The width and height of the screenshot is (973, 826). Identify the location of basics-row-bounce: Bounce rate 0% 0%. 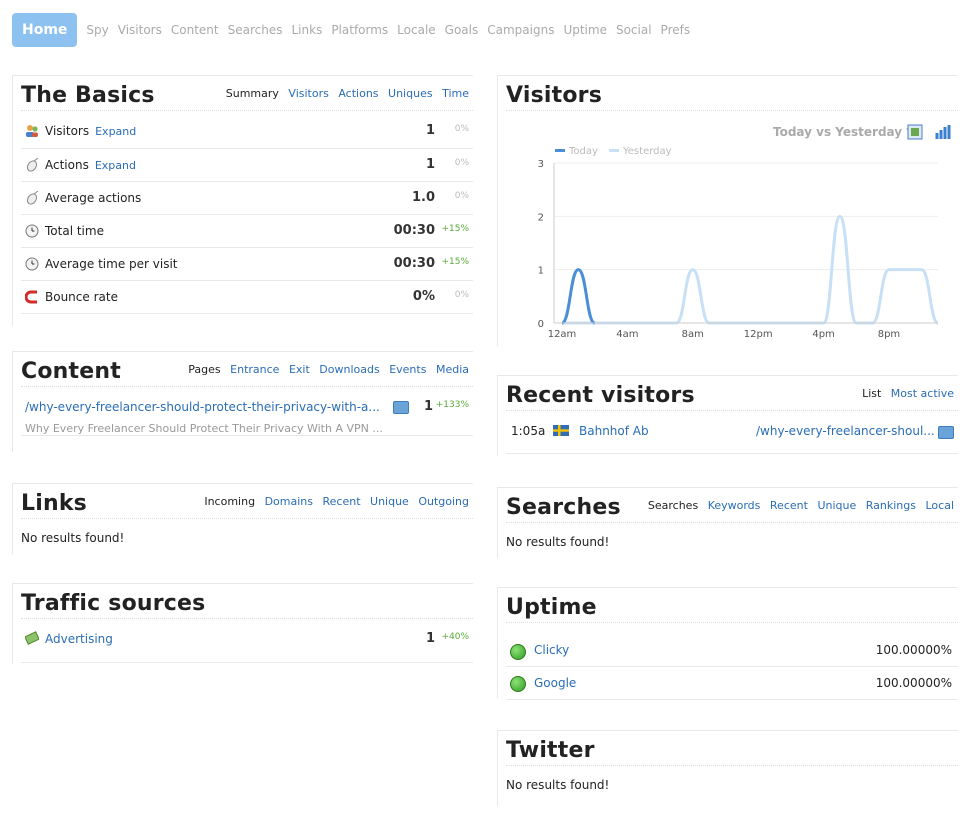
(247, 297).